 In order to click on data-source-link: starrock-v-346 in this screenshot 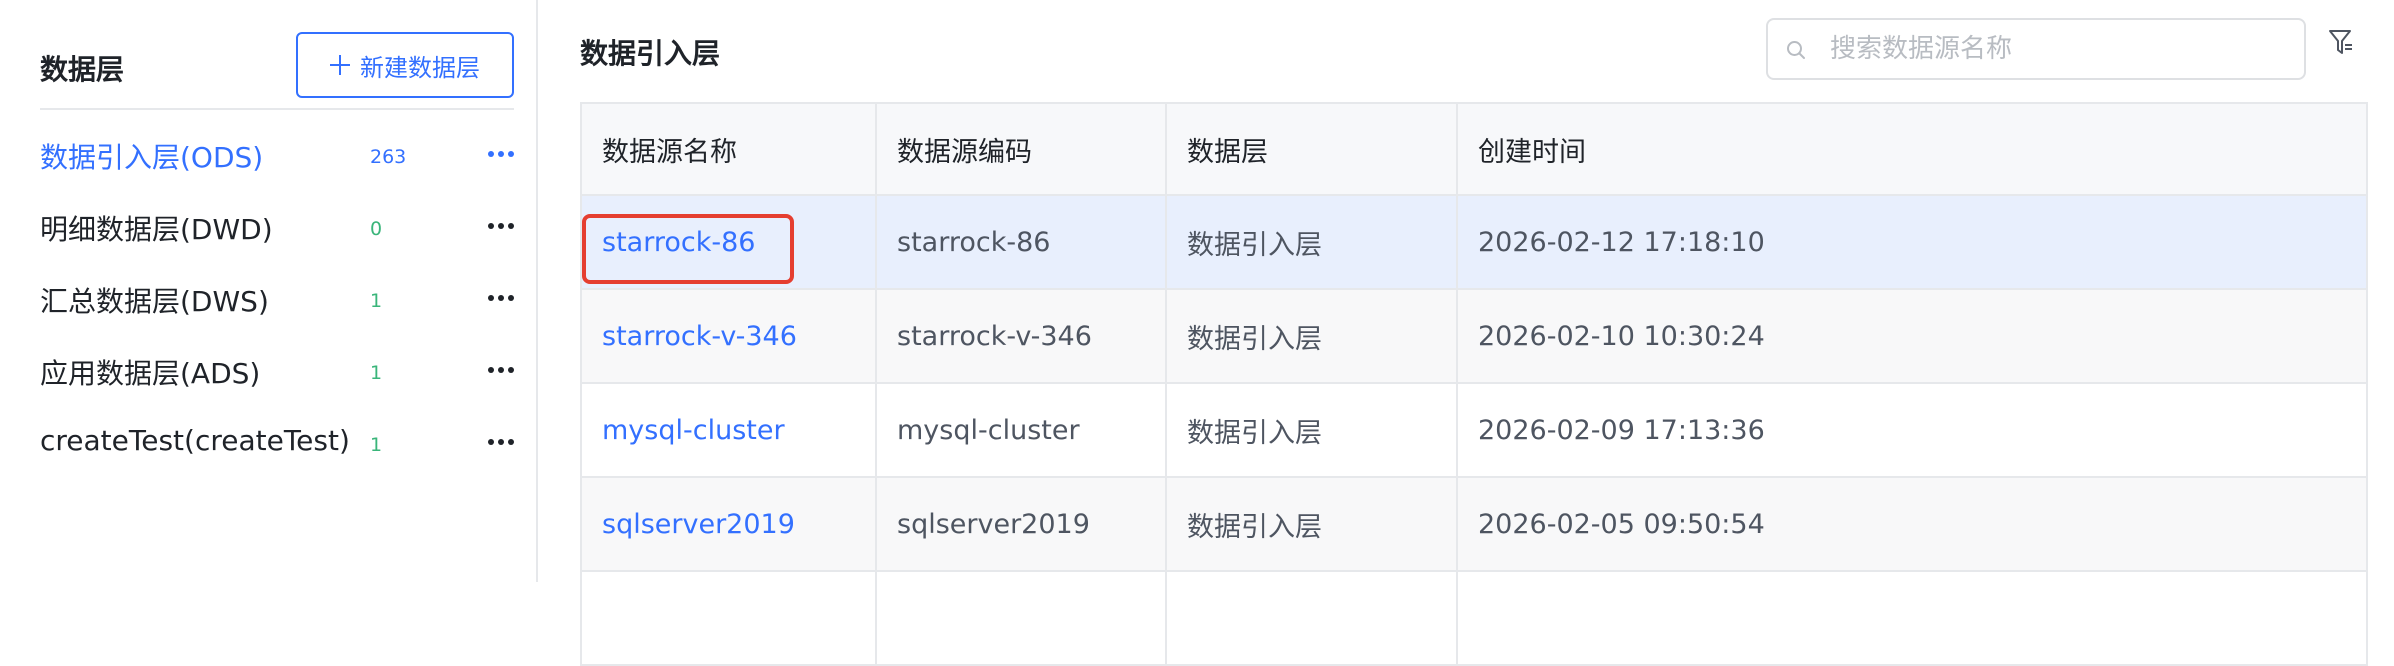, I will do `click(699, 336)`.